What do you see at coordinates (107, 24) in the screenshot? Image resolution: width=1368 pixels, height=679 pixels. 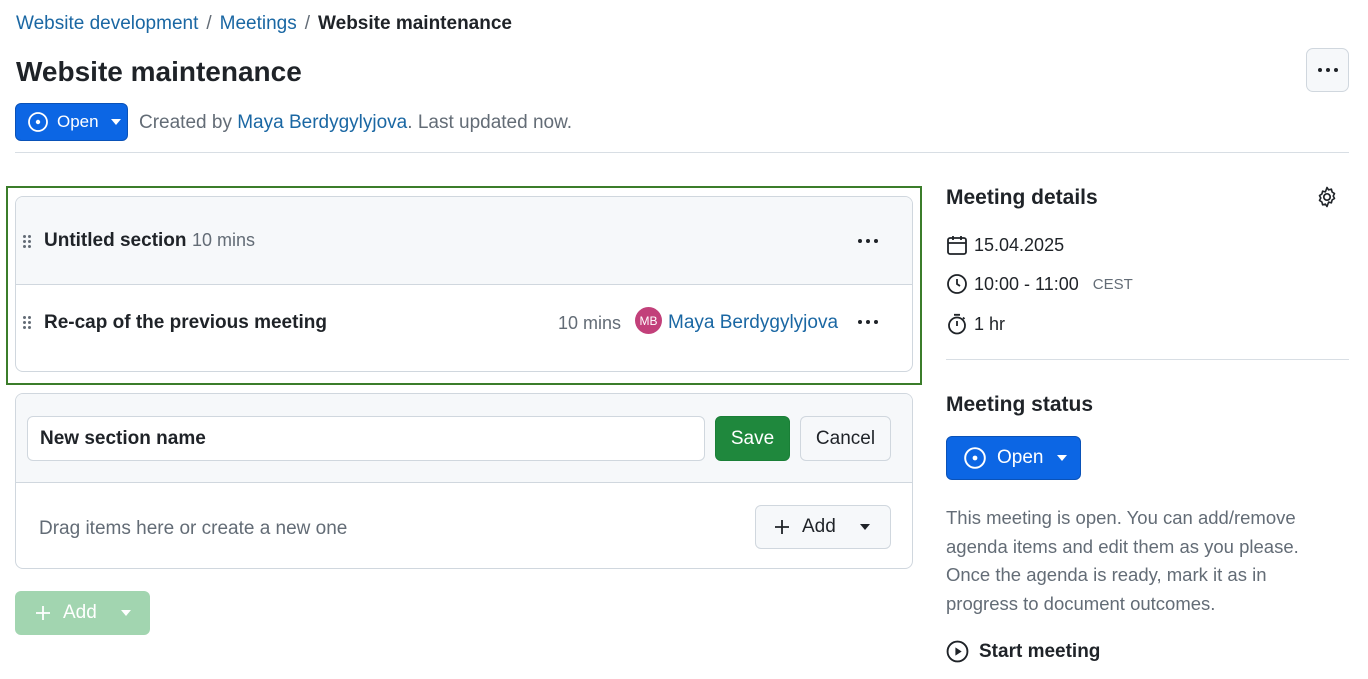 I see `breadcrumb-project-link: Website development` at bounding box center [107, 24].